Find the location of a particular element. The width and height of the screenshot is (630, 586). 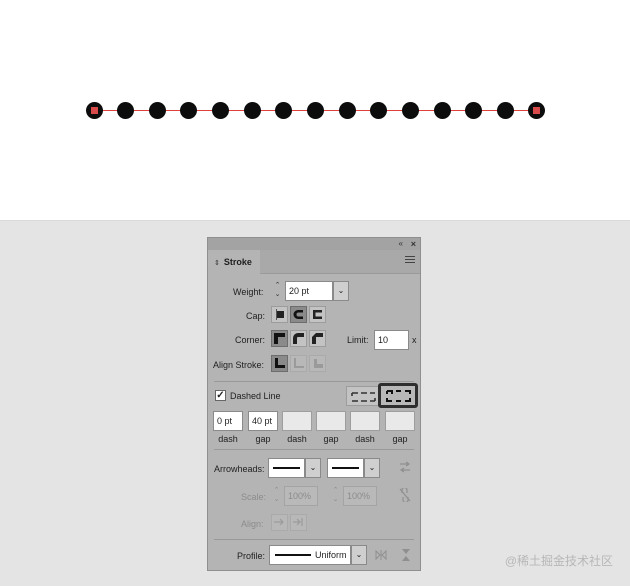

dash-2-label: dash is located at coordinates (297, 439).